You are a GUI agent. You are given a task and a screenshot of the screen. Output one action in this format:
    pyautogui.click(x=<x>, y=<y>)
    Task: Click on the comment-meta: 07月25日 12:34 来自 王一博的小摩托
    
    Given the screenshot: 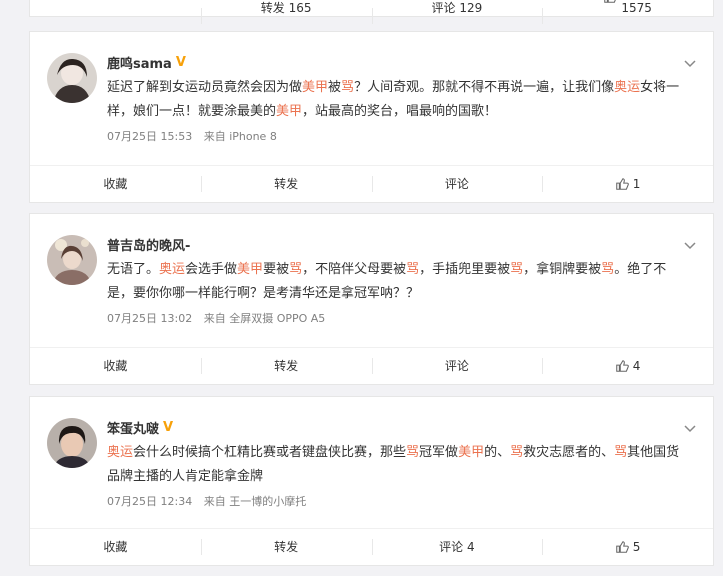 What is the action you would take?
    pyautogui.click(x=206, y=501)
    